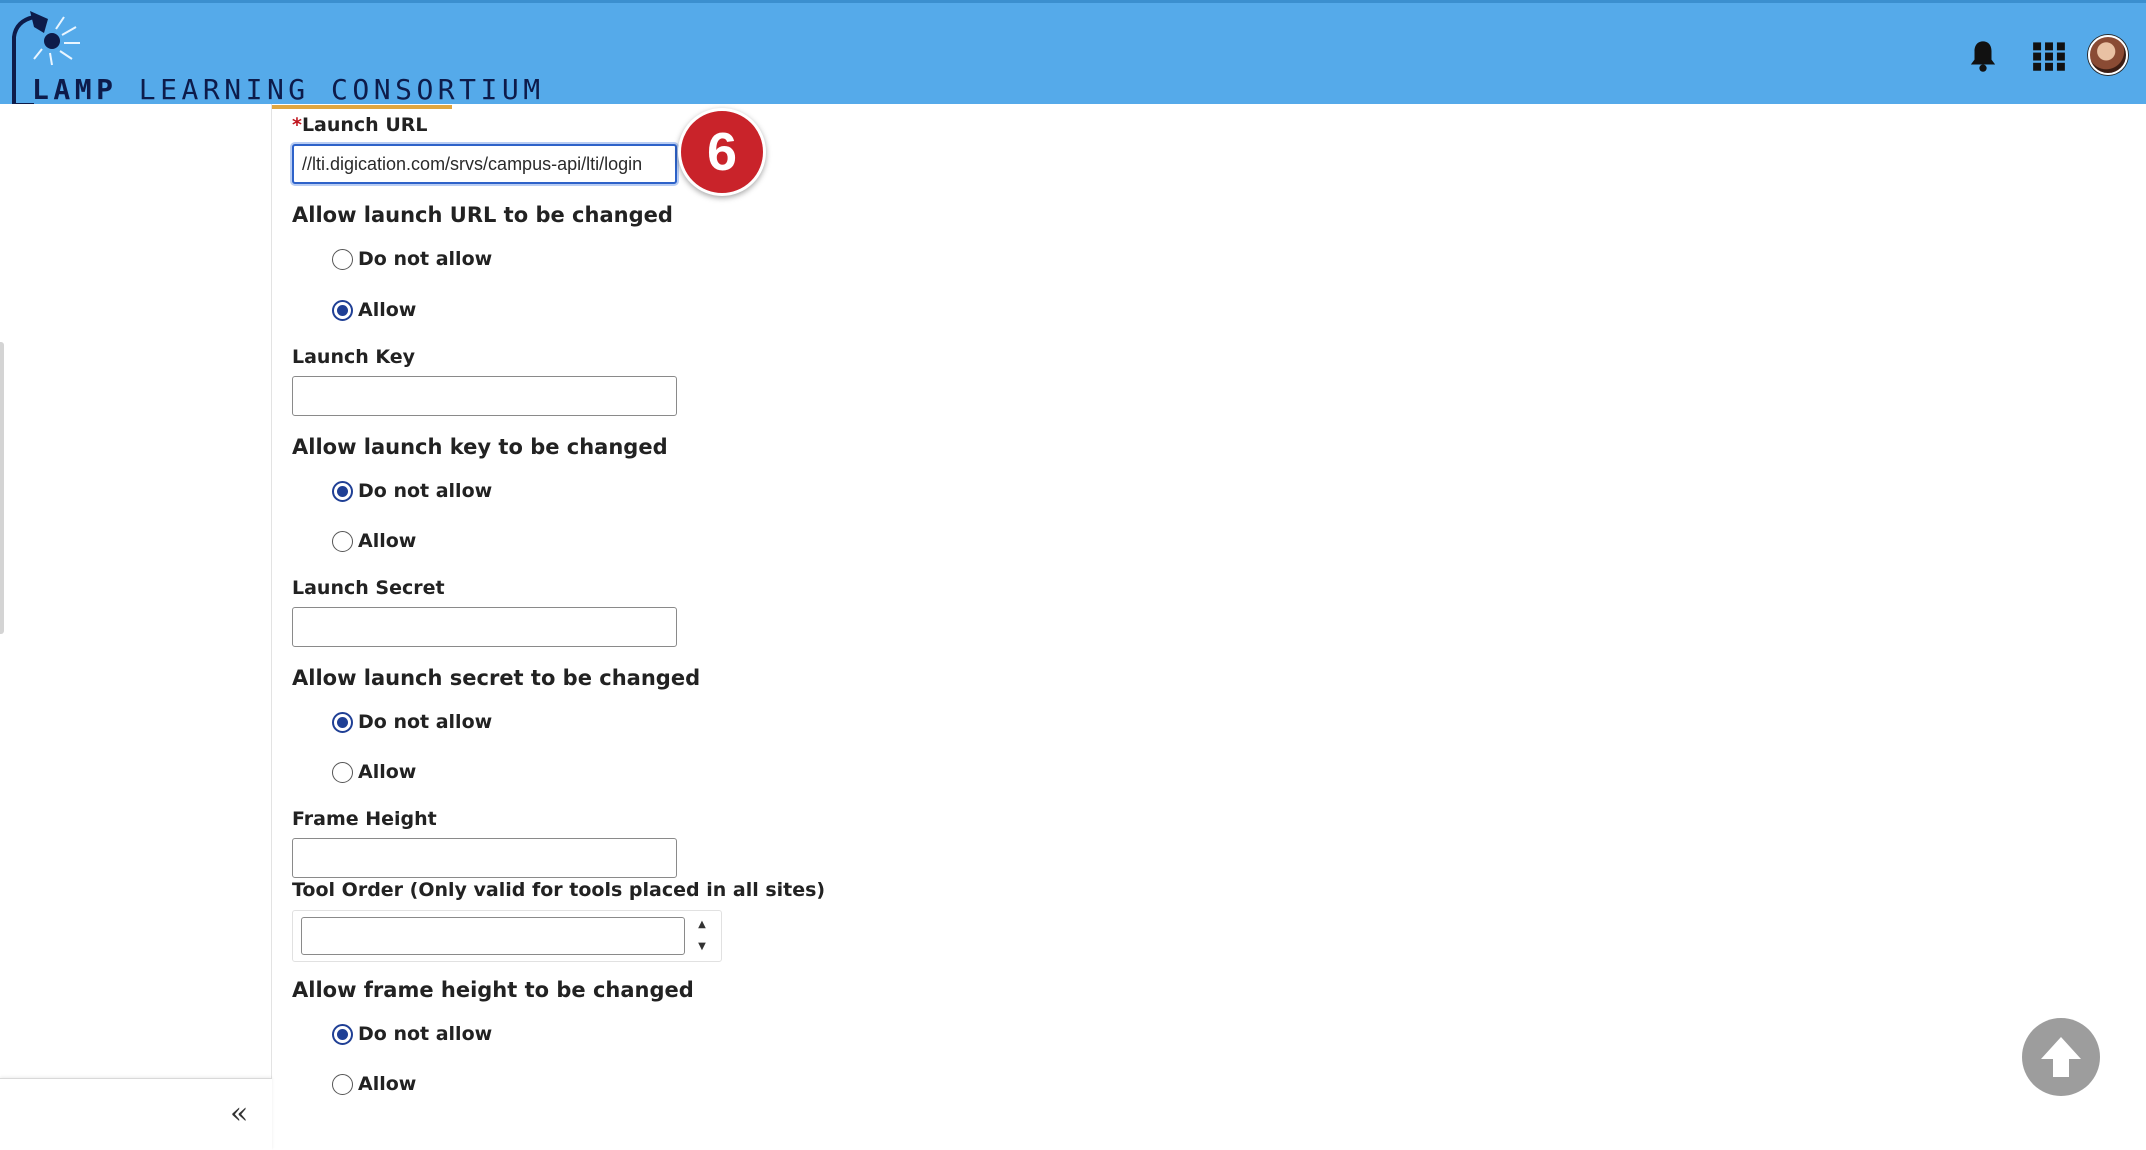 Image resolution: width=2146 pixels, height=1150 pixels. I want to click on sidebar-edge-handle, so click(2, 488).